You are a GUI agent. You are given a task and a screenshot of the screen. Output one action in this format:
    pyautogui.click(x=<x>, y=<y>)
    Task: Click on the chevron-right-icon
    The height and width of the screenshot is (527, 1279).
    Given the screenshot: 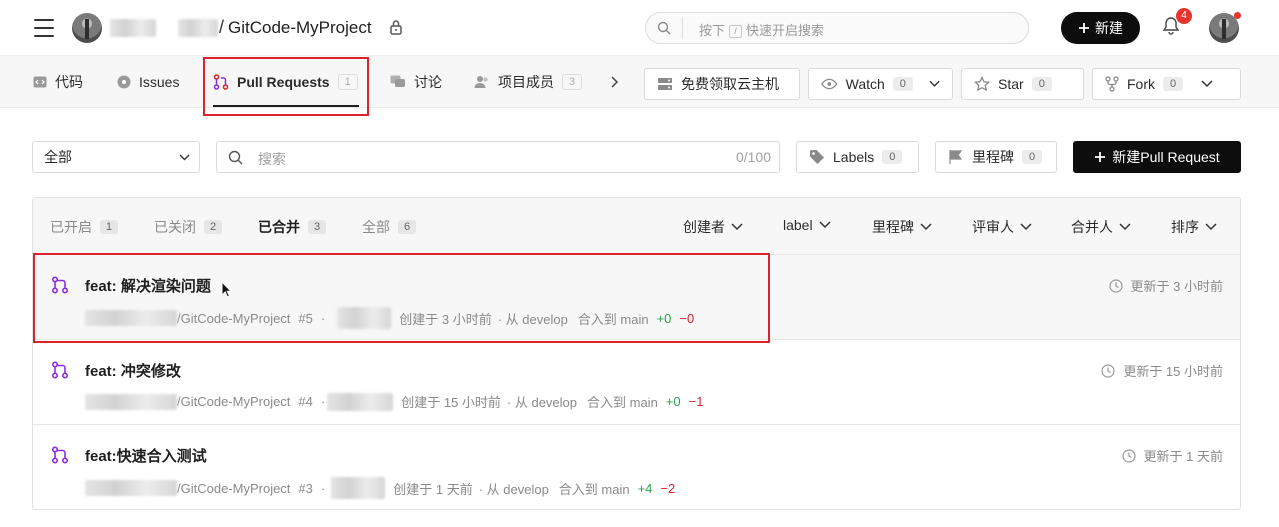 What is the action you would take?
    pyautogui.click(x=614, y=82)
    